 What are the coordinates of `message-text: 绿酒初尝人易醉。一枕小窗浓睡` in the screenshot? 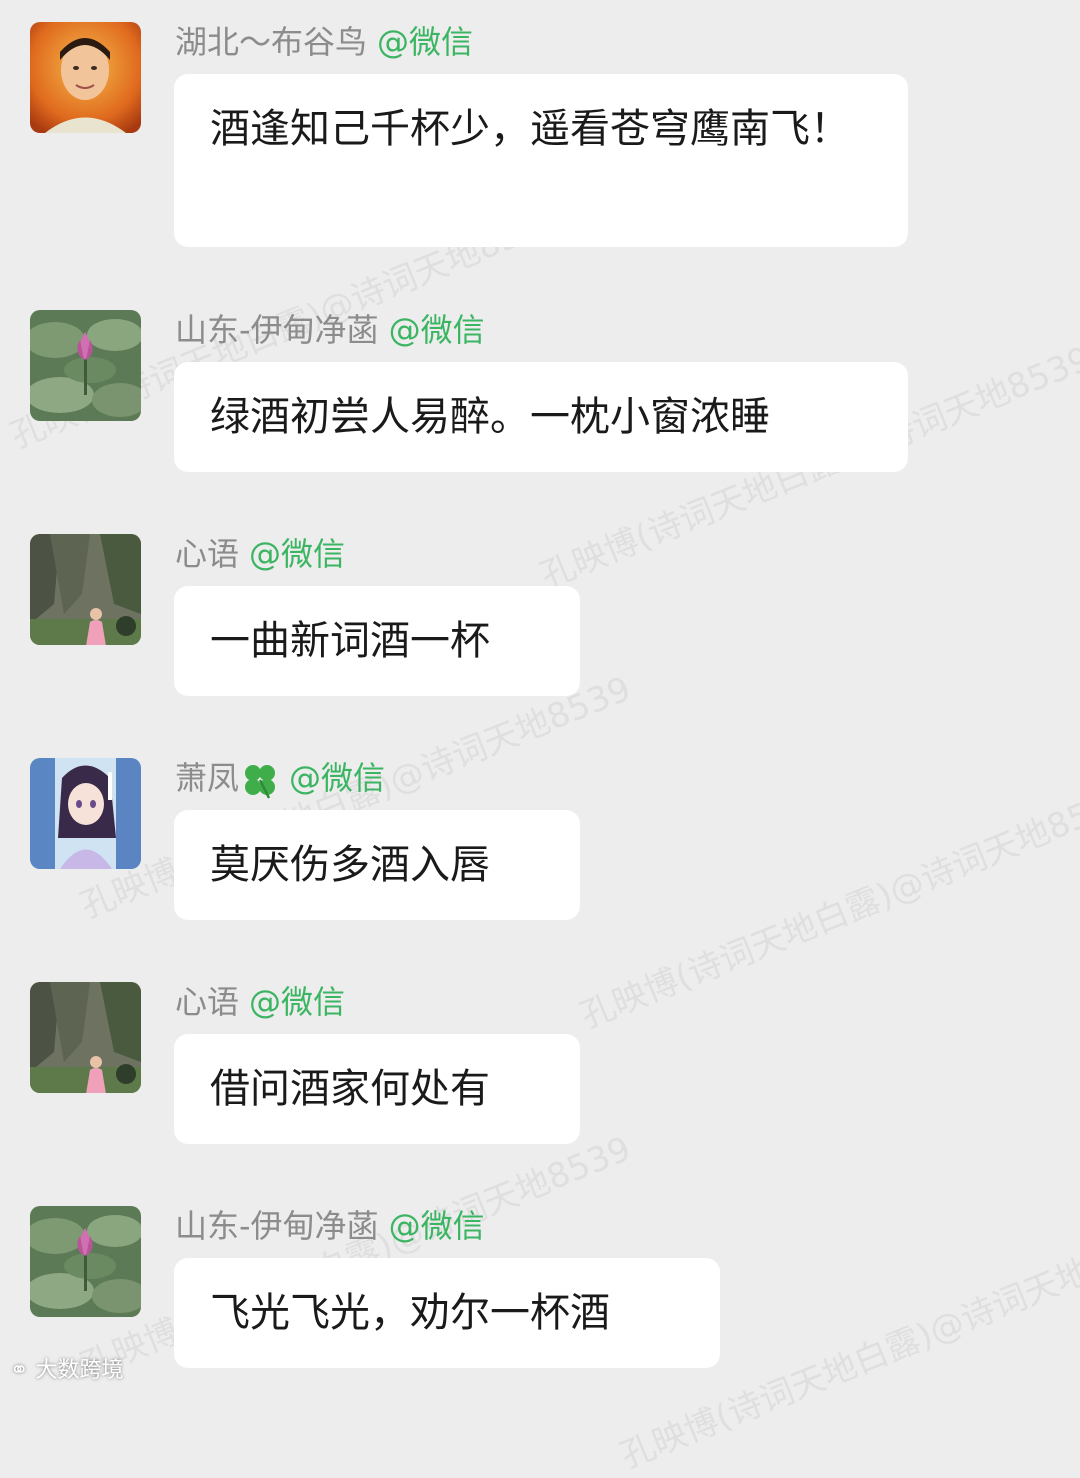 It's located at (490, 417).